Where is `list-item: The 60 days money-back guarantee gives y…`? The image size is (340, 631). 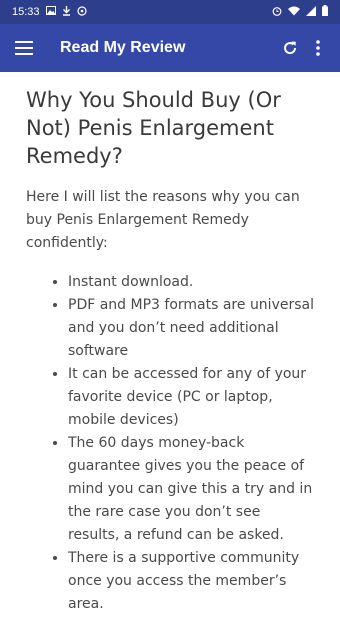
list-item: The 60 days money-back guarantee gives y… is located at coordinates (192, 489).